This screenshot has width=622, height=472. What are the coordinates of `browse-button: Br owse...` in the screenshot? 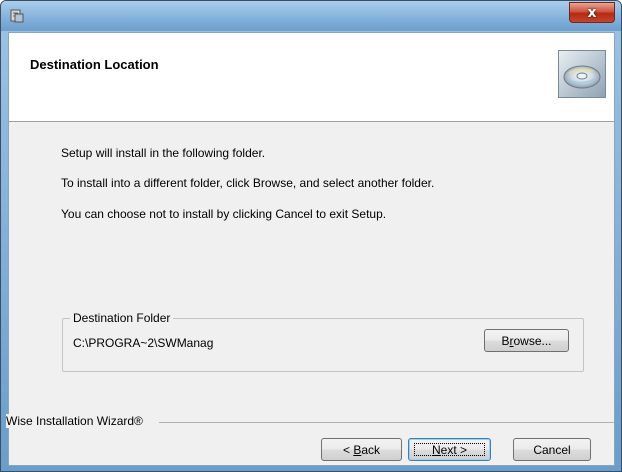 It's located at (526, 340).